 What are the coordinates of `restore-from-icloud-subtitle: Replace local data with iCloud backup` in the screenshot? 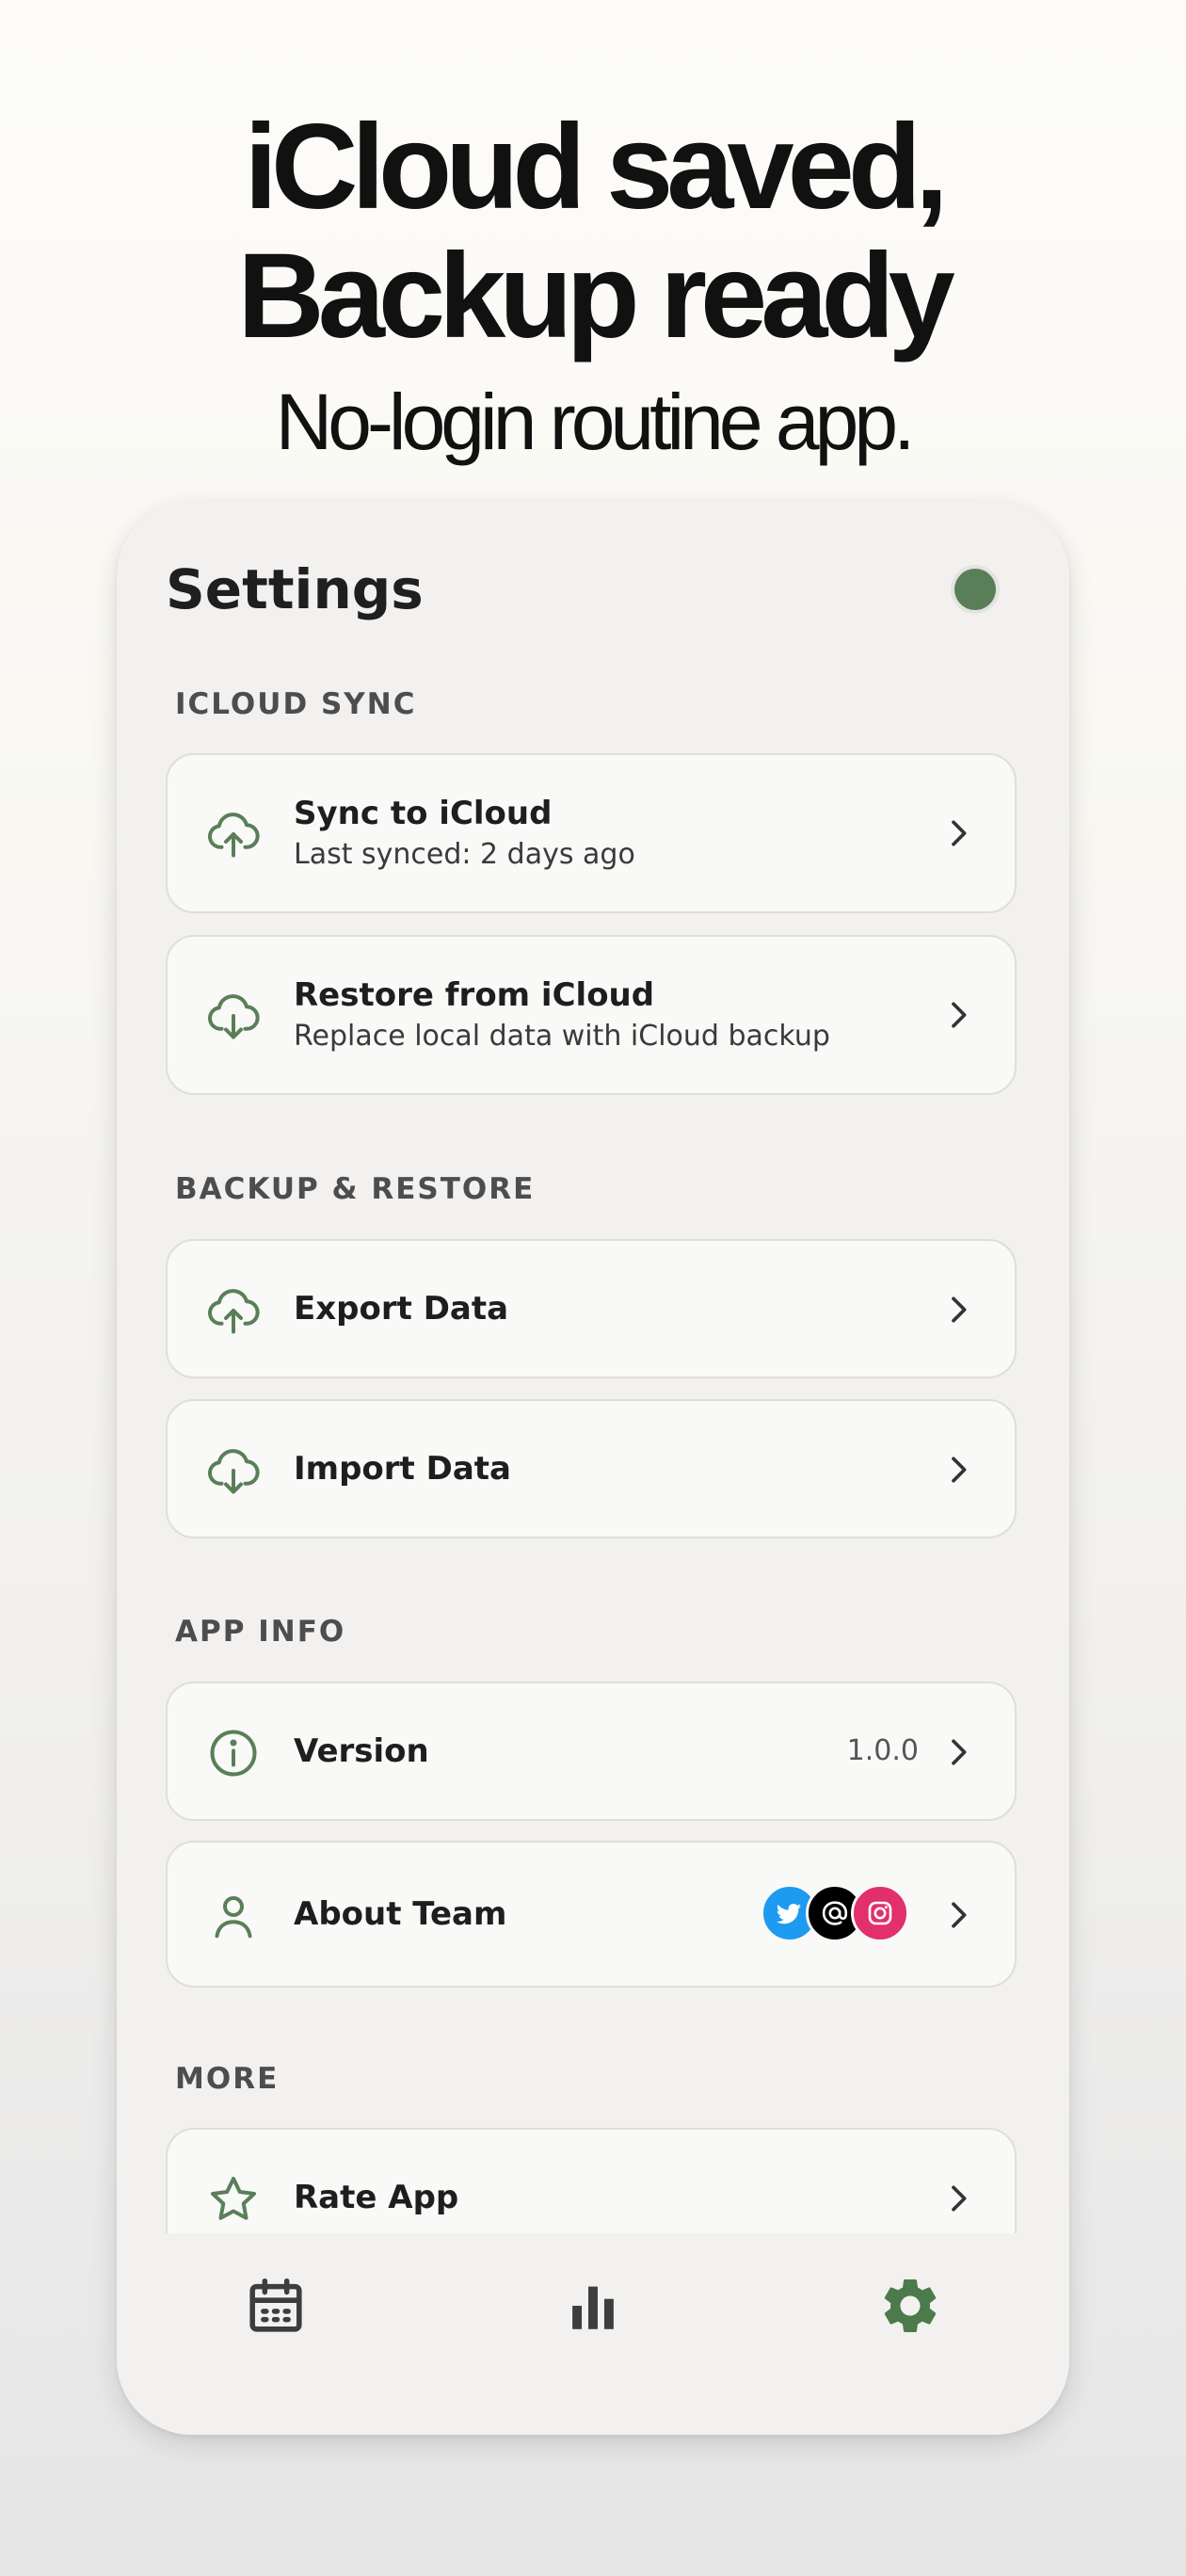 It's located at (562, 1036).